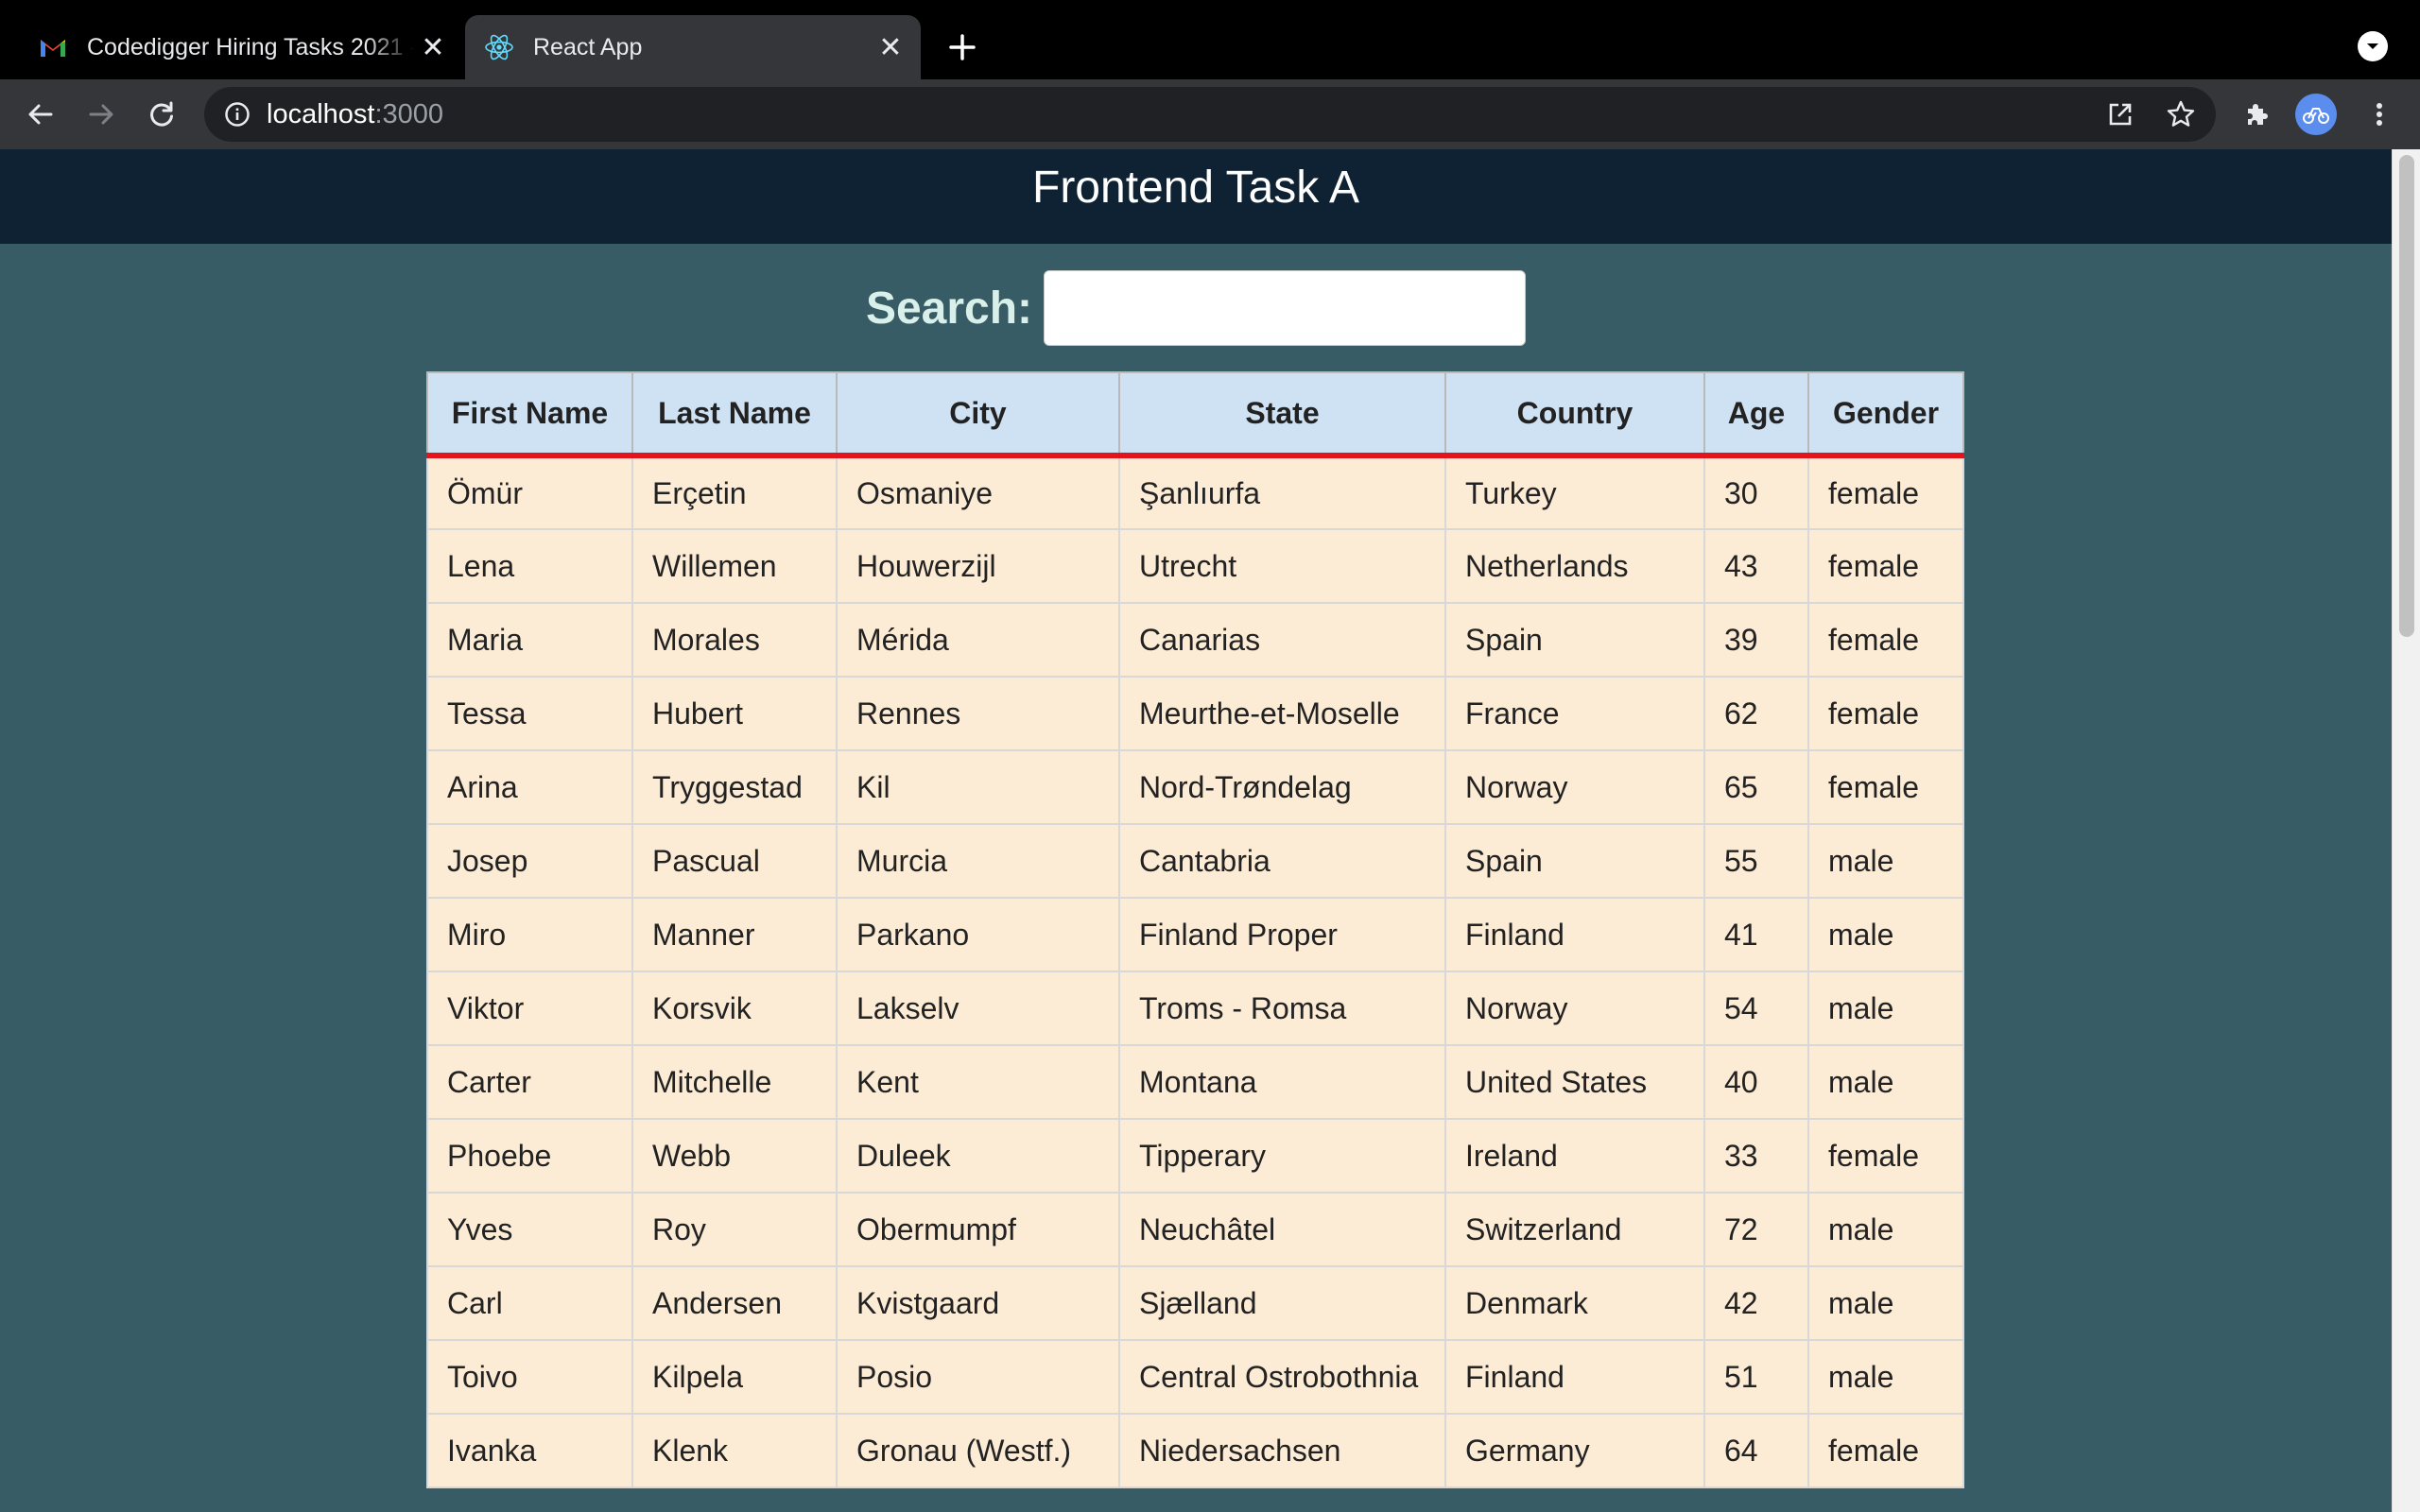 The image size is (2420, 1512). What do you see at coordinates (1886, 414) in the screenshot?
I see `column-header-gender: Gender` at bounding box center [1886, 414].